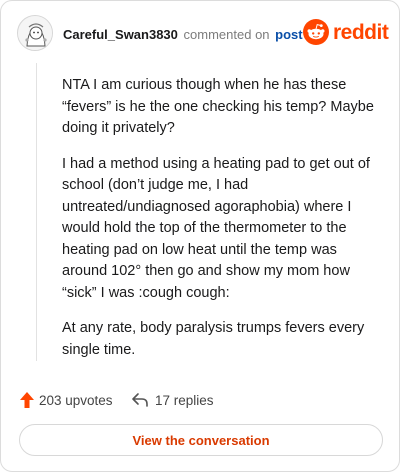  Describe the element at coordinates (120, 34) in the screenshot. I see `username-link: Careful_Swan3830` at that location.